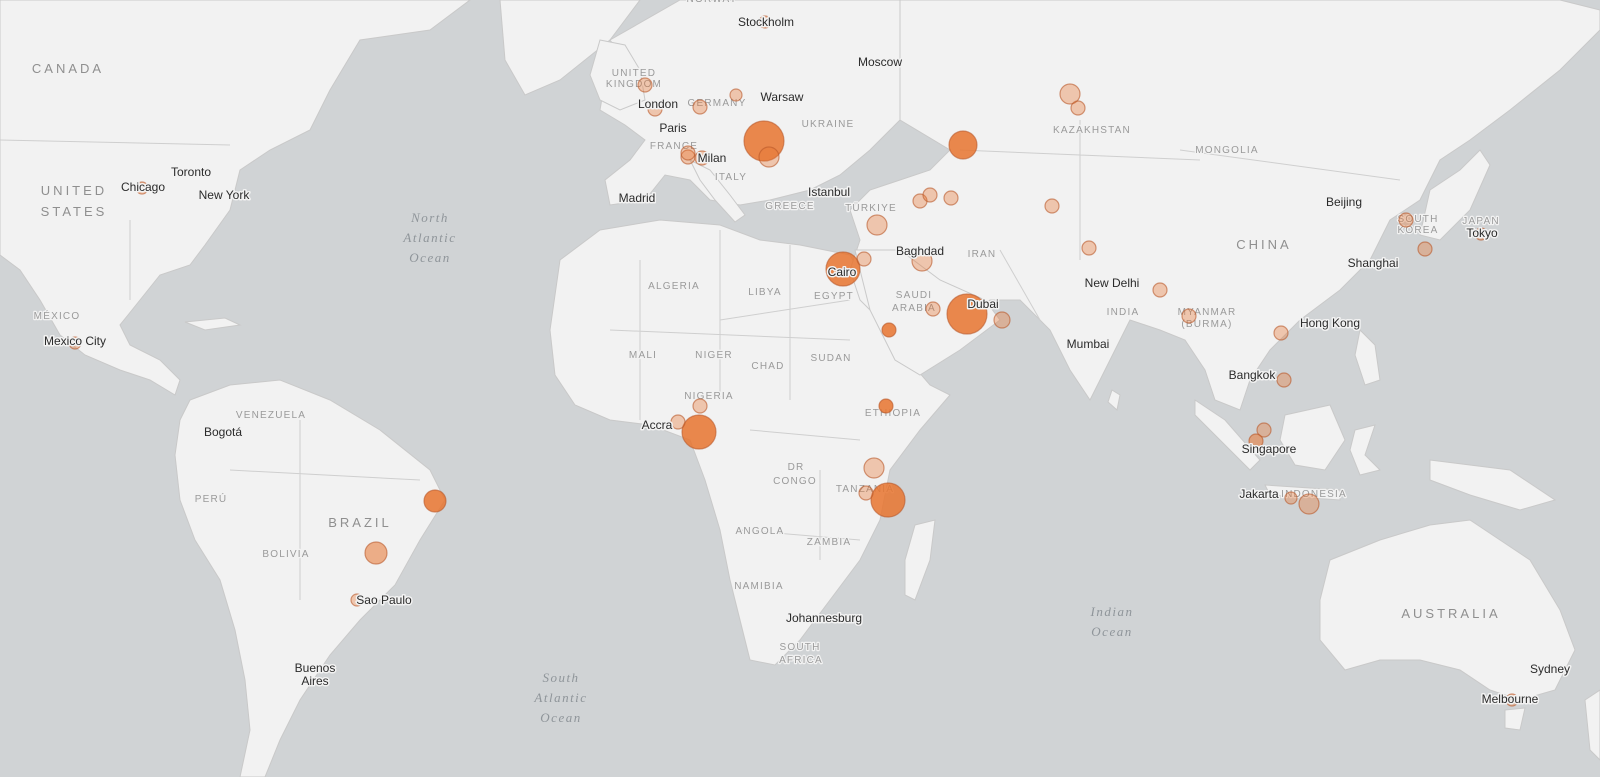 The height and width of the screenshot is (777, 1600). Describe the element at coordinates (914, 295) in the screenshot. I see `country-label: SAUDI` at that location.